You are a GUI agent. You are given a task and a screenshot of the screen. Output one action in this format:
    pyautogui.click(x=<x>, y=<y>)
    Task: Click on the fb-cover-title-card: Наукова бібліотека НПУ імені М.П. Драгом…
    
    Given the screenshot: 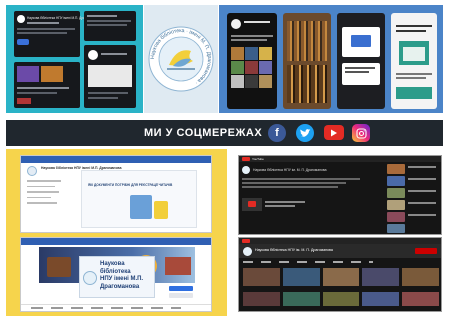 What is the action you would take?
    pyautogui.click(x=117, y=277)
    